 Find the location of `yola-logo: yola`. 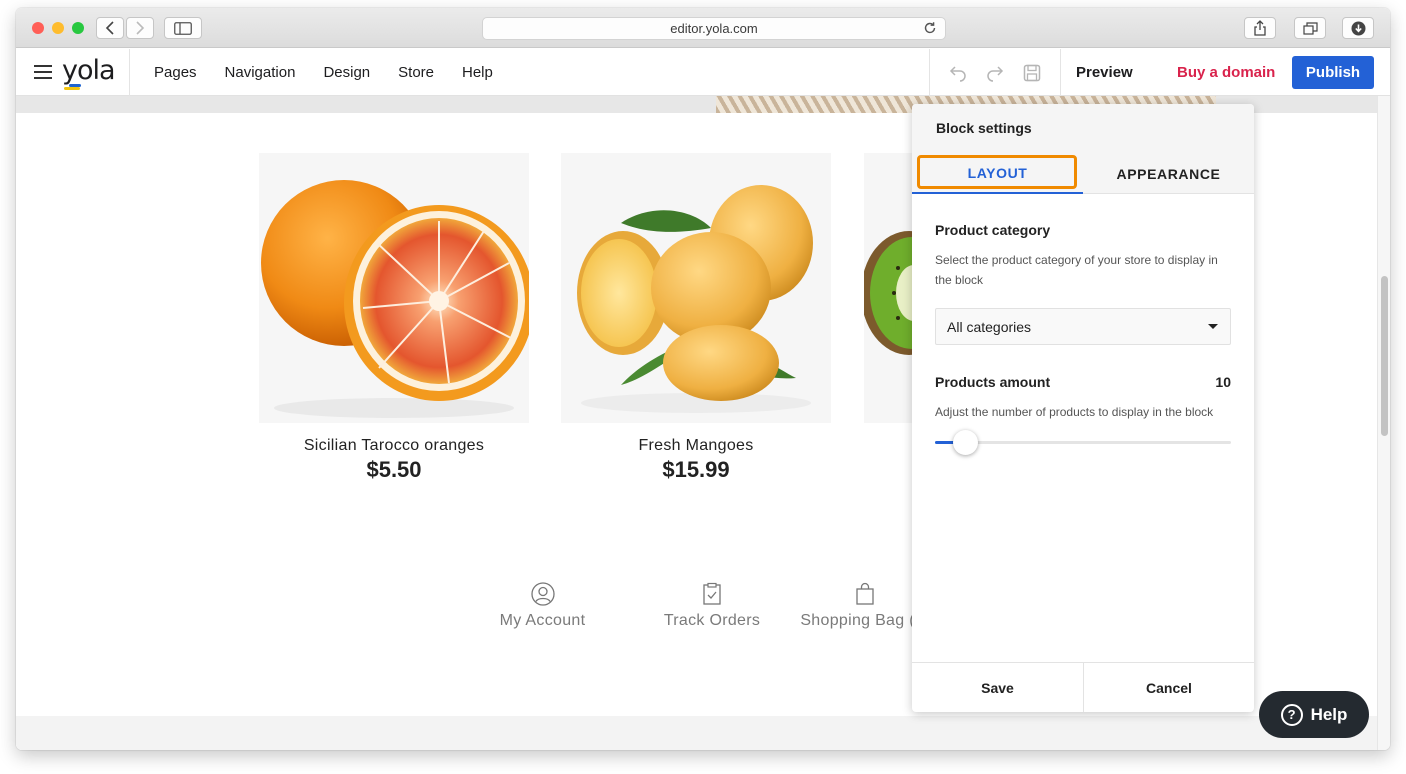

yola-logo: yola is located at coordinates (89, 70).